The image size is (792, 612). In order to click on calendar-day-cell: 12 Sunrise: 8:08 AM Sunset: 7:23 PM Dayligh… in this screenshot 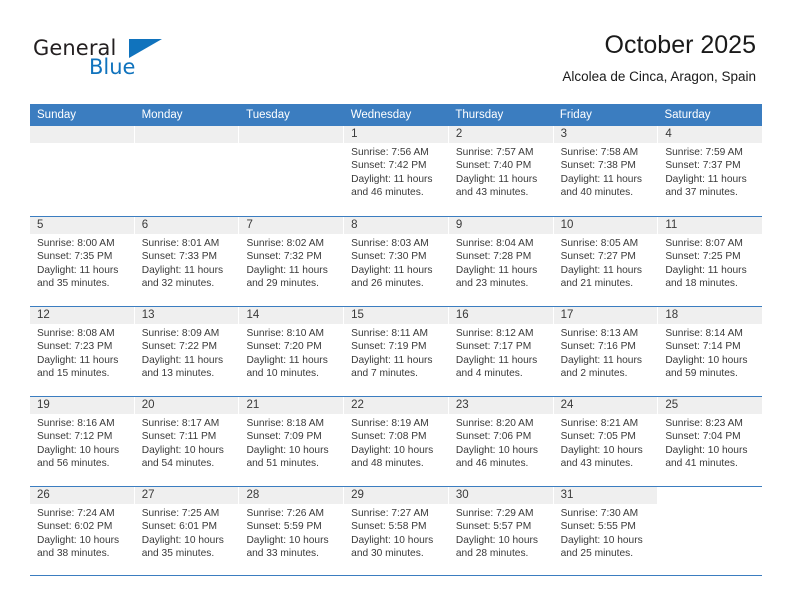, I will do `click(82, 351)`.